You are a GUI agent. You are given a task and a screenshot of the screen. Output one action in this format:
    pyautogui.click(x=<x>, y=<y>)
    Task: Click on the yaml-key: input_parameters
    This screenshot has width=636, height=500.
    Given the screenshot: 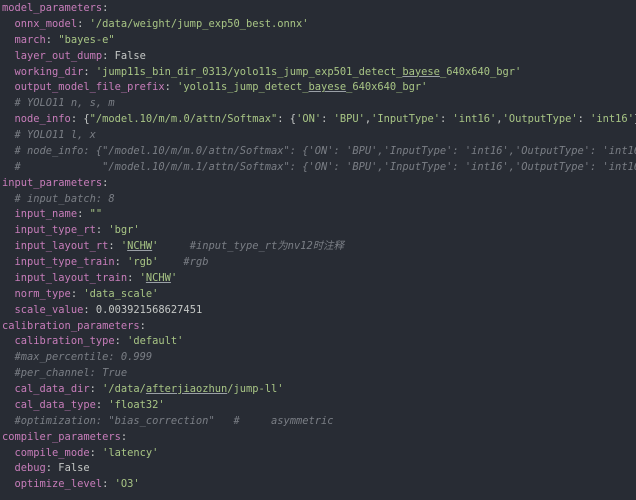 What is the action you would take?
    pyautogui.click(x=52, y=182)
    